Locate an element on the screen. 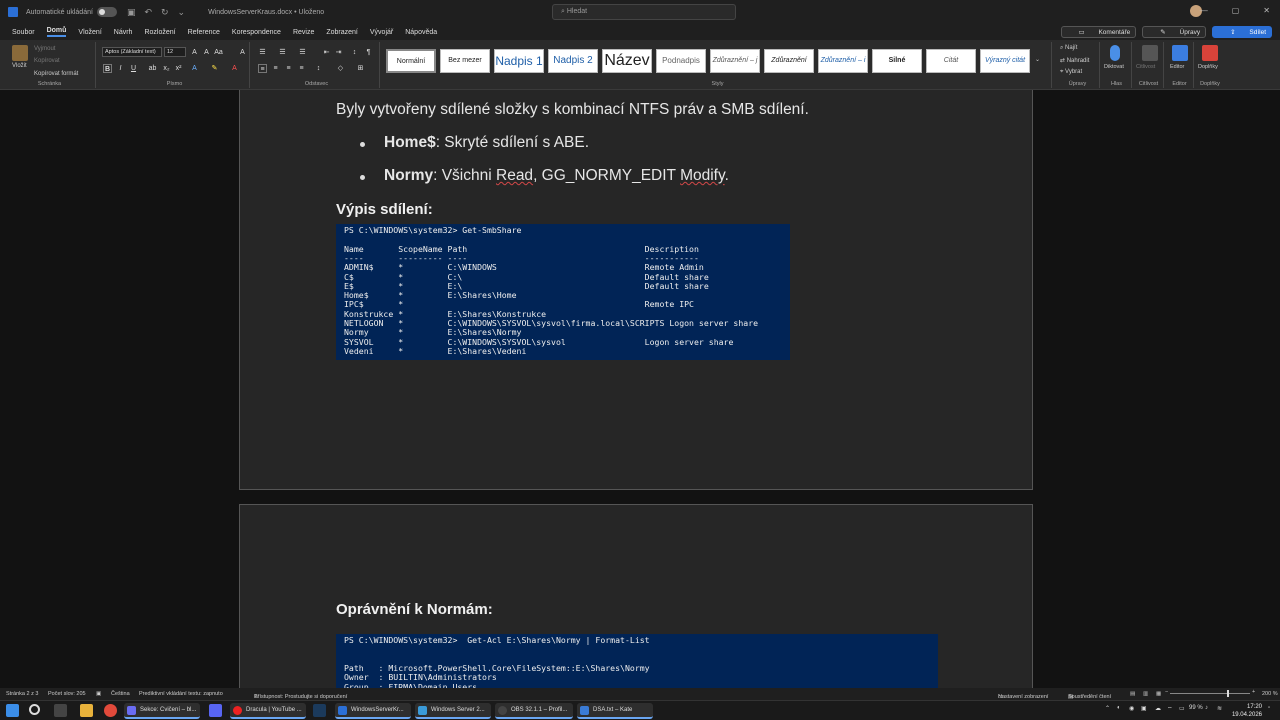  font-color-icon: A is located at coordinates (234, 68).